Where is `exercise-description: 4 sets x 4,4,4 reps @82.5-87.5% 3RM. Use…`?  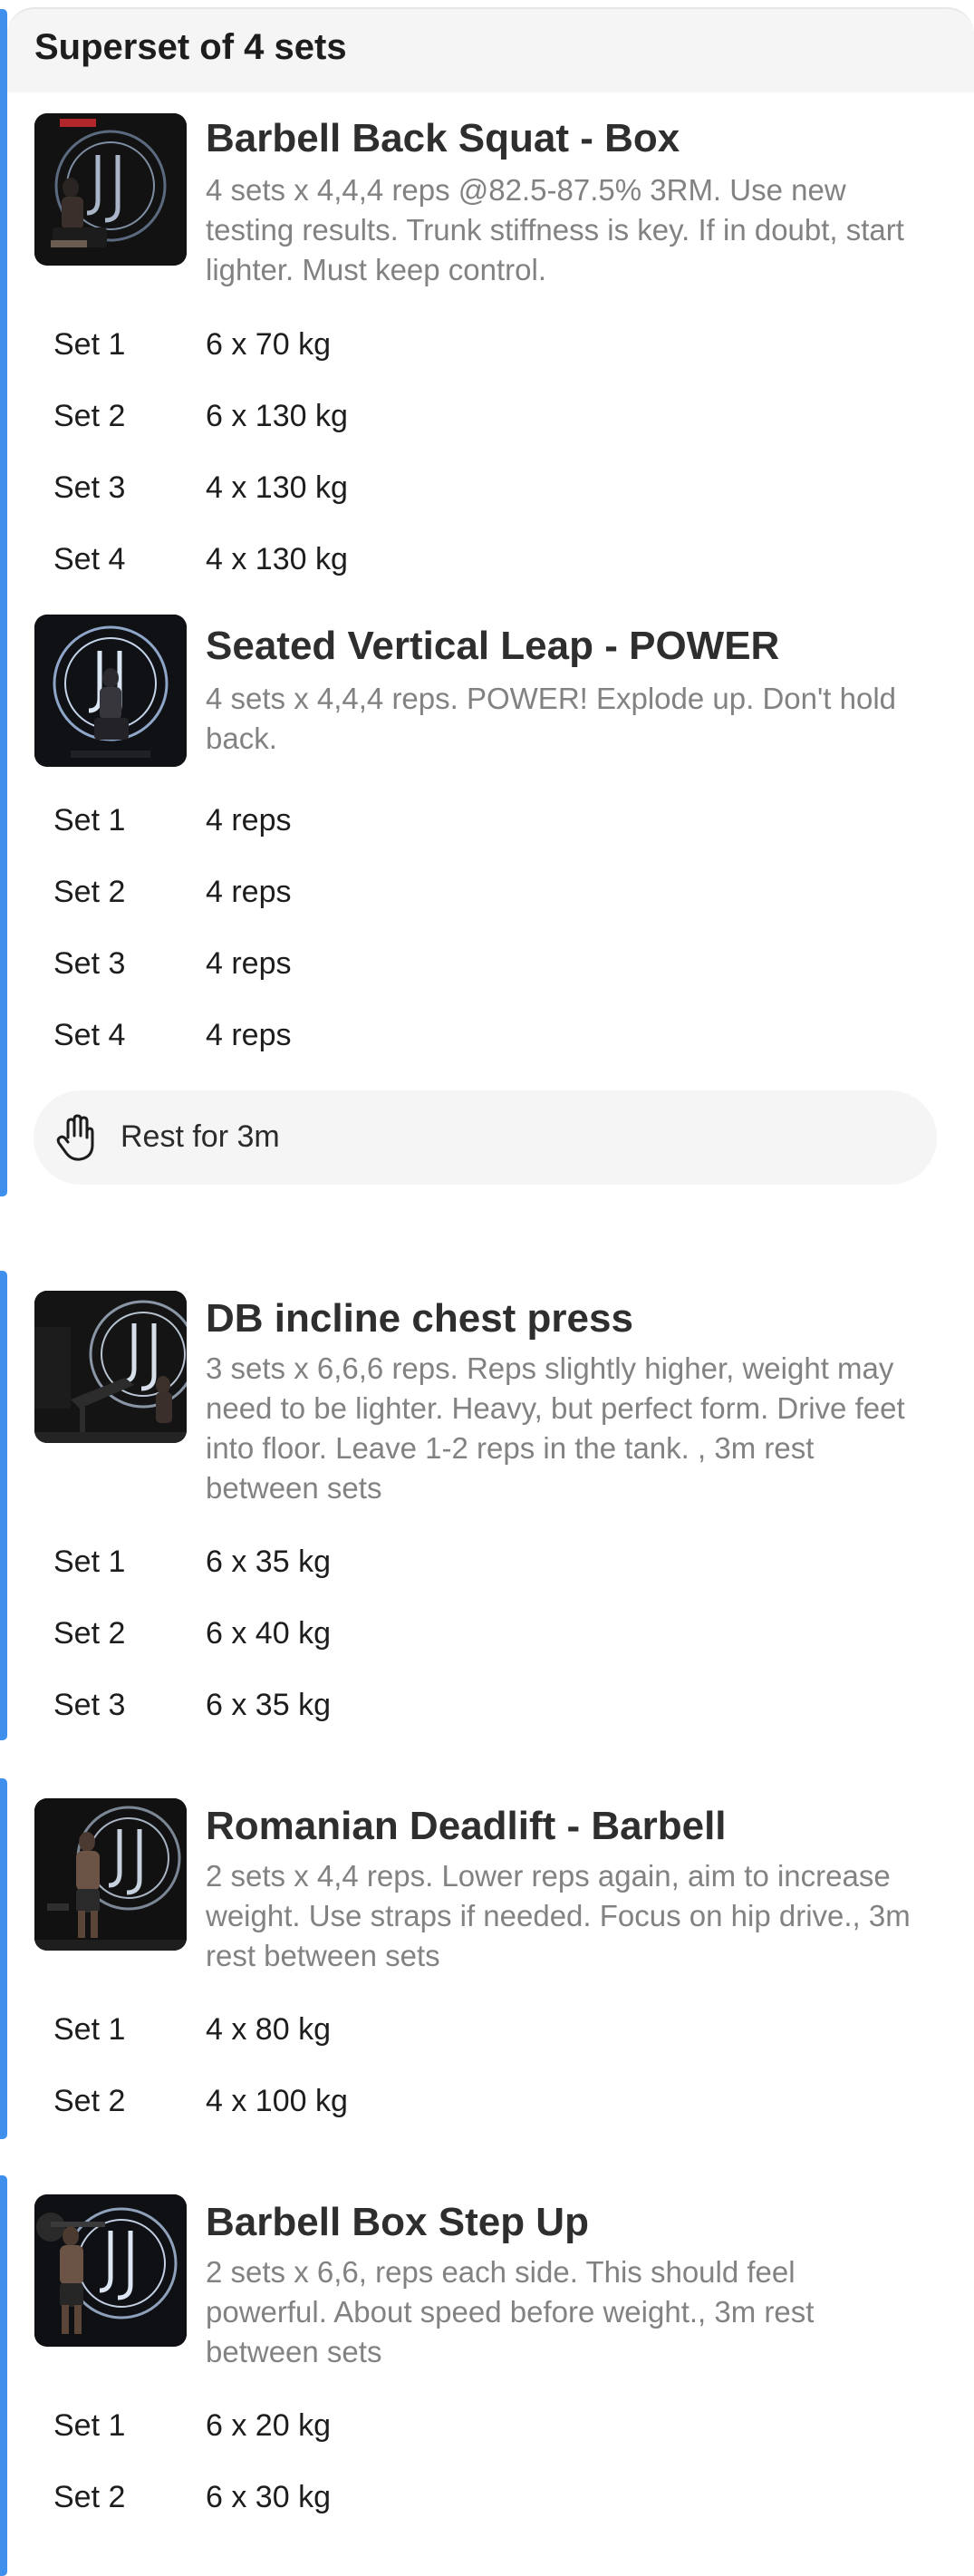
exercise-description: 4 sets x 4,4,4 reps @82.5-87.5% 3RM. Use… is located at coordinates (555, 229).